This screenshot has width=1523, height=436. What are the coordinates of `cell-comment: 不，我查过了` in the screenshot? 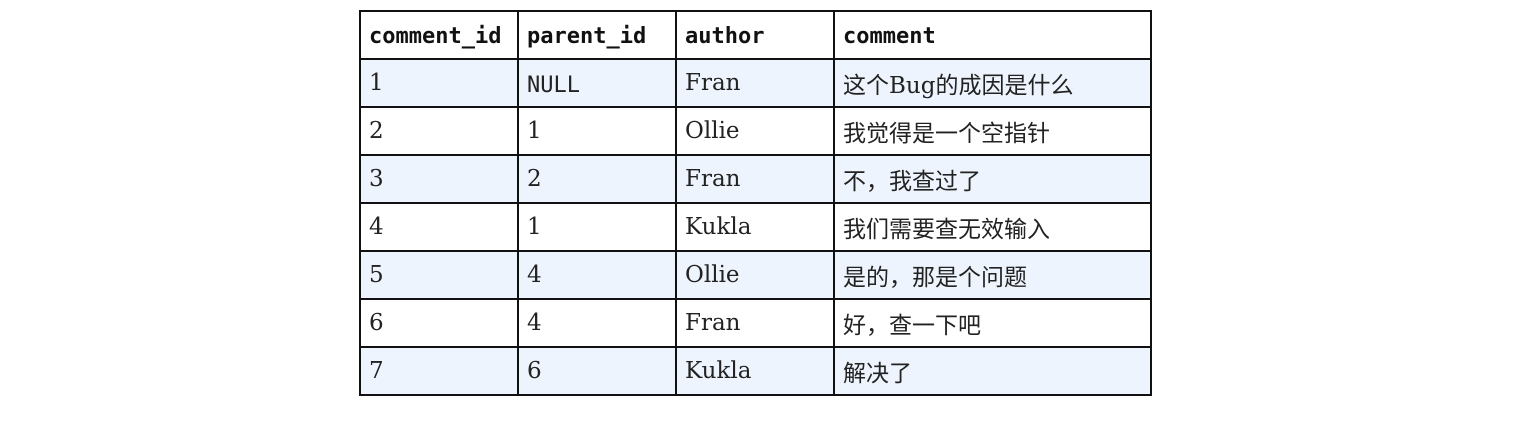 It's located at (992, 179).